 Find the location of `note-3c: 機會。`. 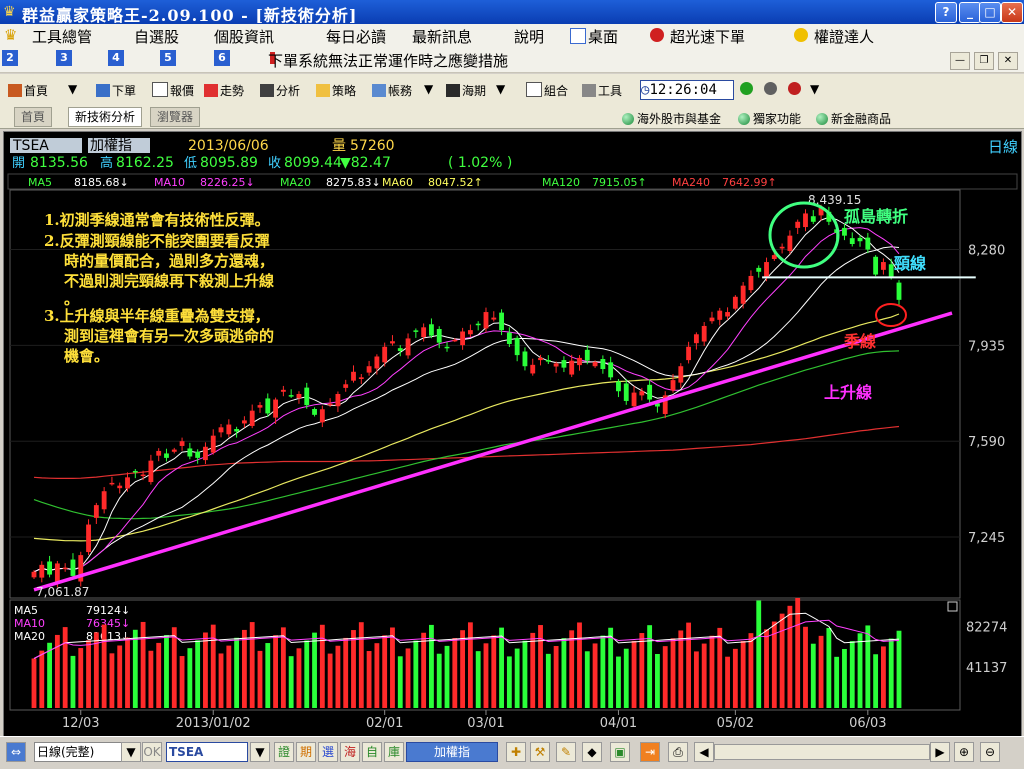

note-3c: 機會。 is located at coordinates (86, 356).